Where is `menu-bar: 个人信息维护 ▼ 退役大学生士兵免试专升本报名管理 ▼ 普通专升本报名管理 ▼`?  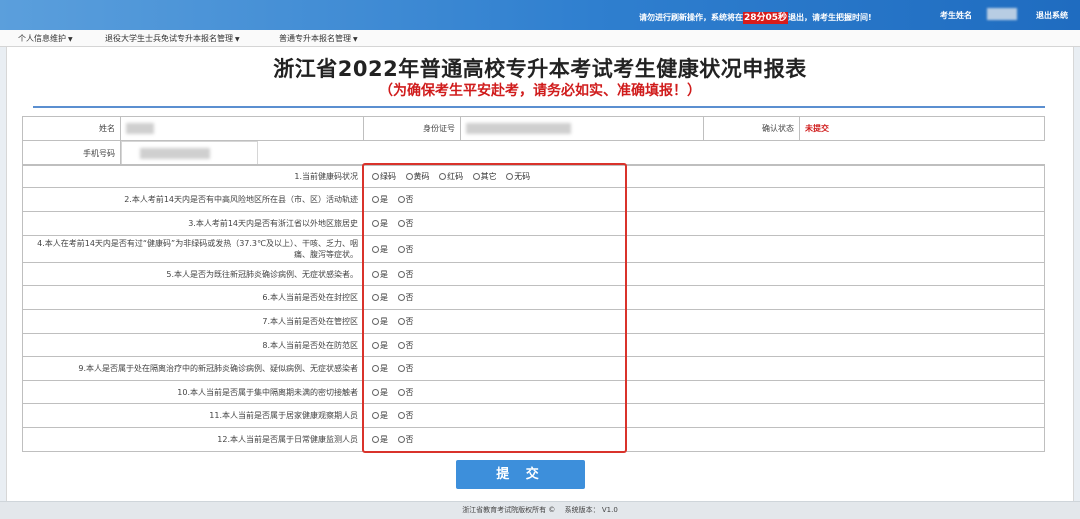
menu-bar: 个人信息维护 ▼ 退役大学生士兵免试专升本报名管理 ▼ 普通专升本报名管理 ▼ is located at coordinates (540, 38).